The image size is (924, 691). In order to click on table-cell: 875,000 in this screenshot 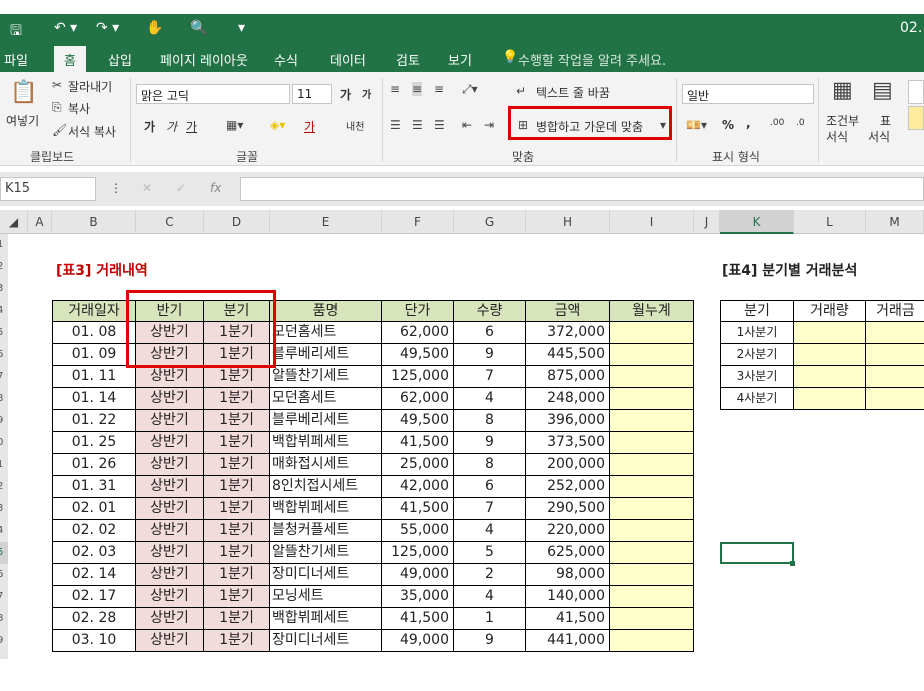, I will do `click(568, 377)`.